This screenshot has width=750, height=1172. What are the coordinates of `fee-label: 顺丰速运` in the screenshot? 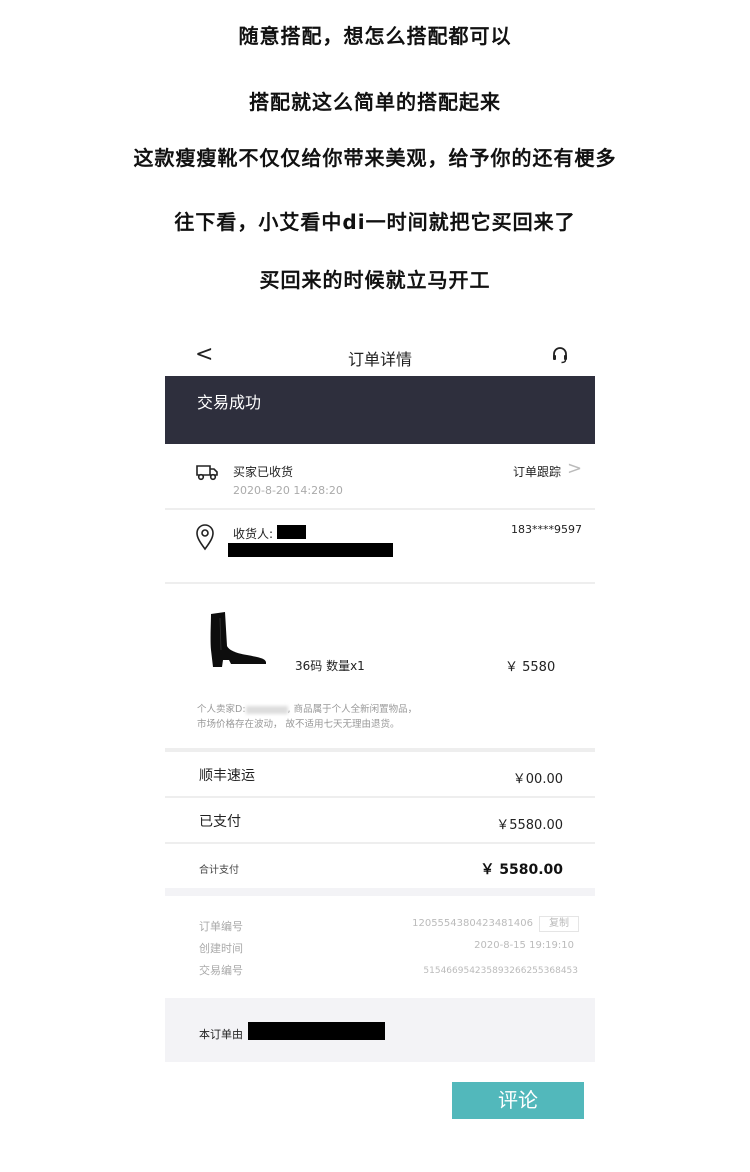 It's located at (227, 776).